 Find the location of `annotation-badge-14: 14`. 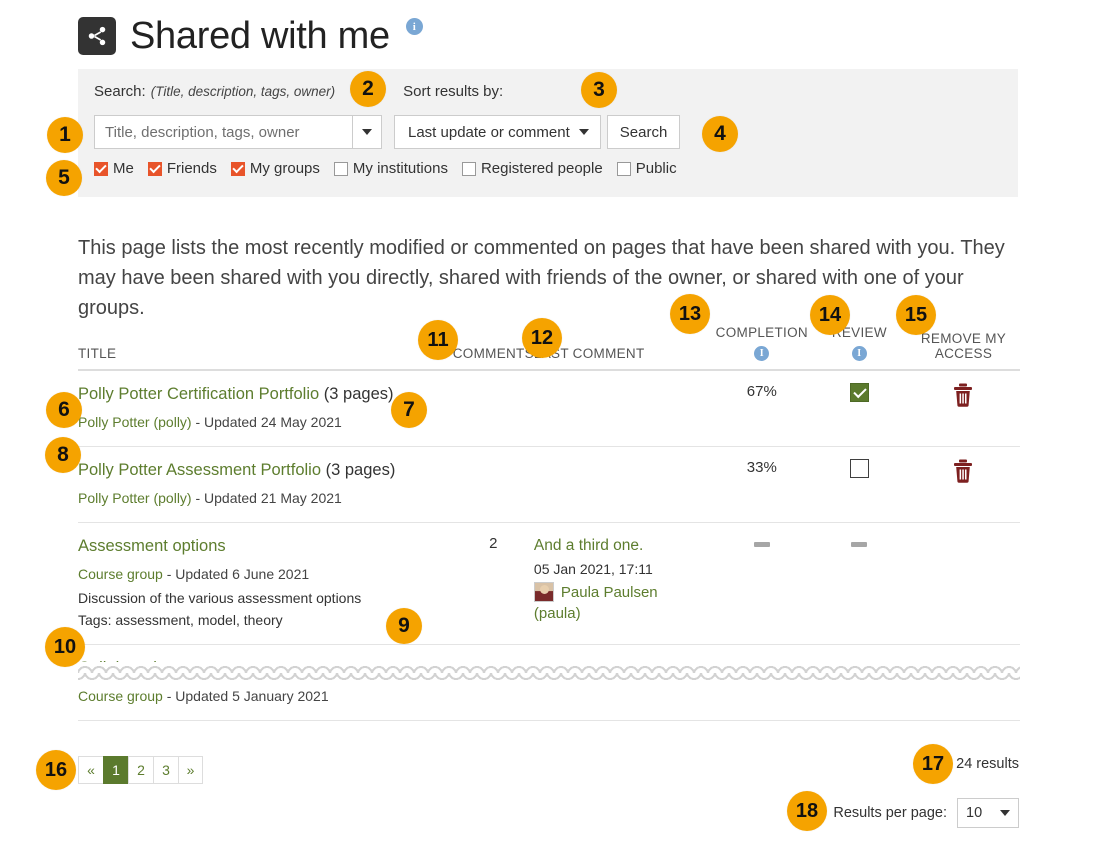

annotation-badge-14: 14 is located at coordinates (830, 315).